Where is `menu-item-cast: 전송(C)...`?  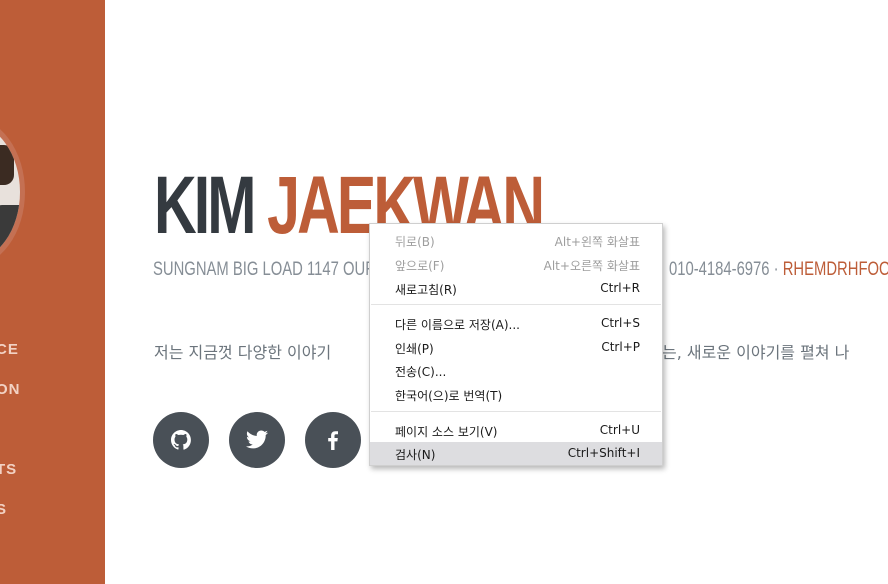 menu-item-cast: 전송(C)... is located at coordinates (516, 370).